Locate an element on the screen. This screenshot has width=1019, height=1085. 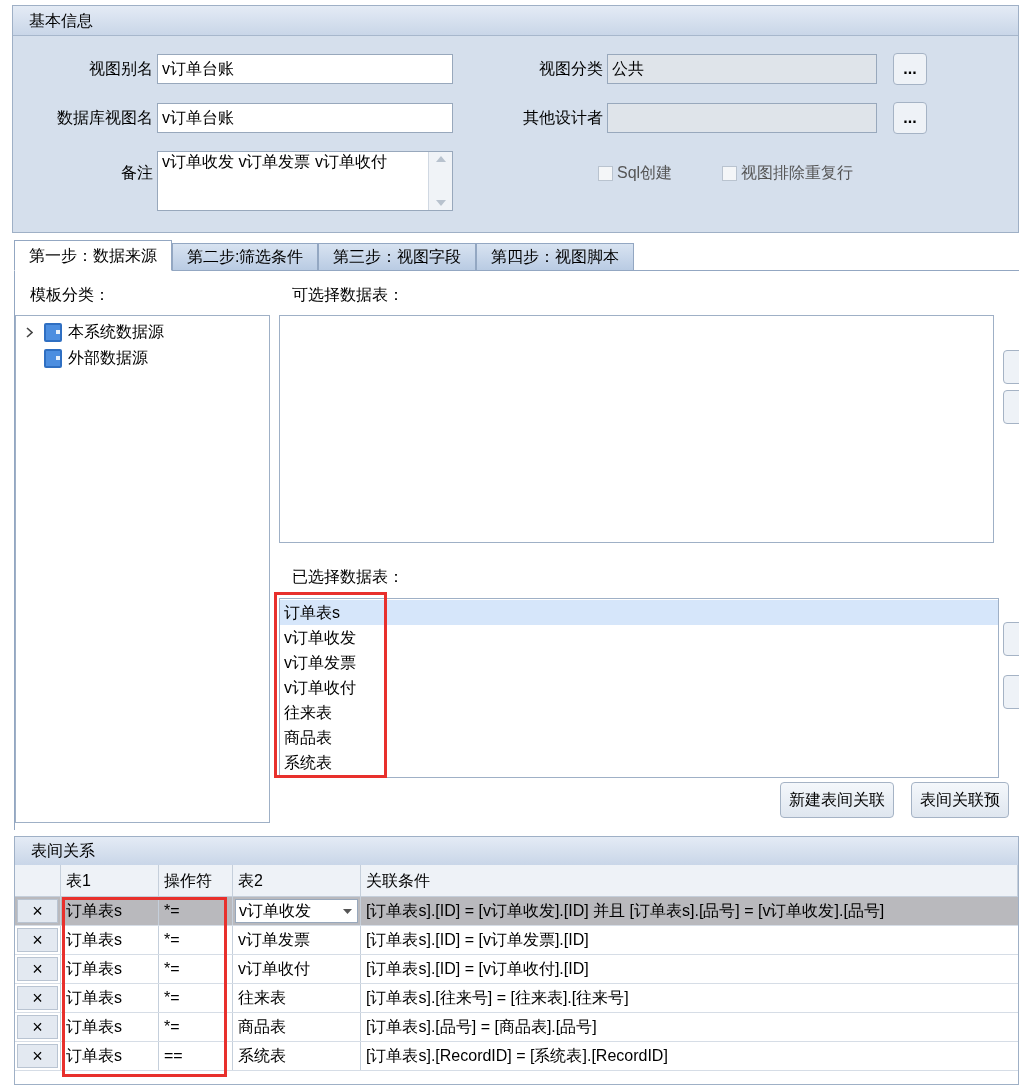
action-button: 表间关联预 is located at coordinates (960, 800).